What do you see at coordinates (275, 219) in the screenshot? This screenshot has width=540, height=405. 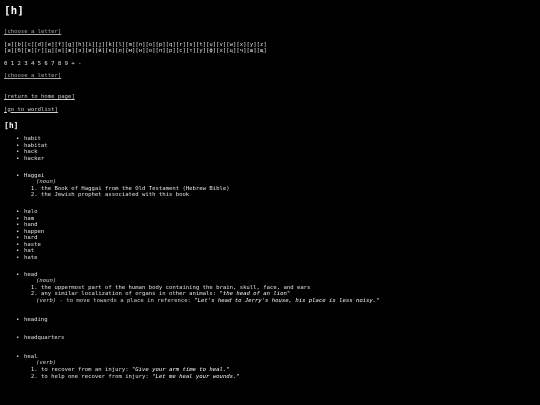 I see `list-item: ham` at bounding box center [275, 219].